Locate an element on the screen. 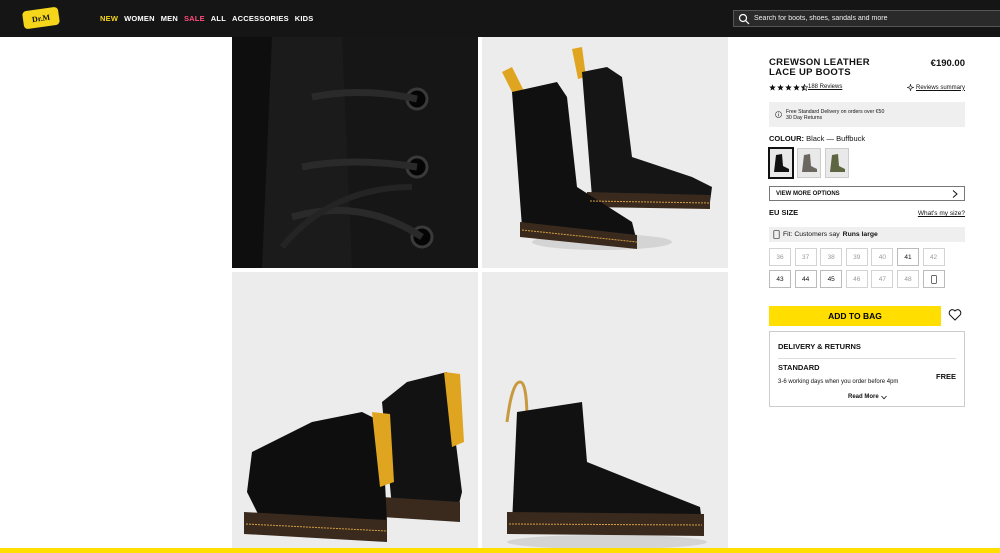  delivery-note-line2: 30 Day Returns is located at coordinates (804, 117).